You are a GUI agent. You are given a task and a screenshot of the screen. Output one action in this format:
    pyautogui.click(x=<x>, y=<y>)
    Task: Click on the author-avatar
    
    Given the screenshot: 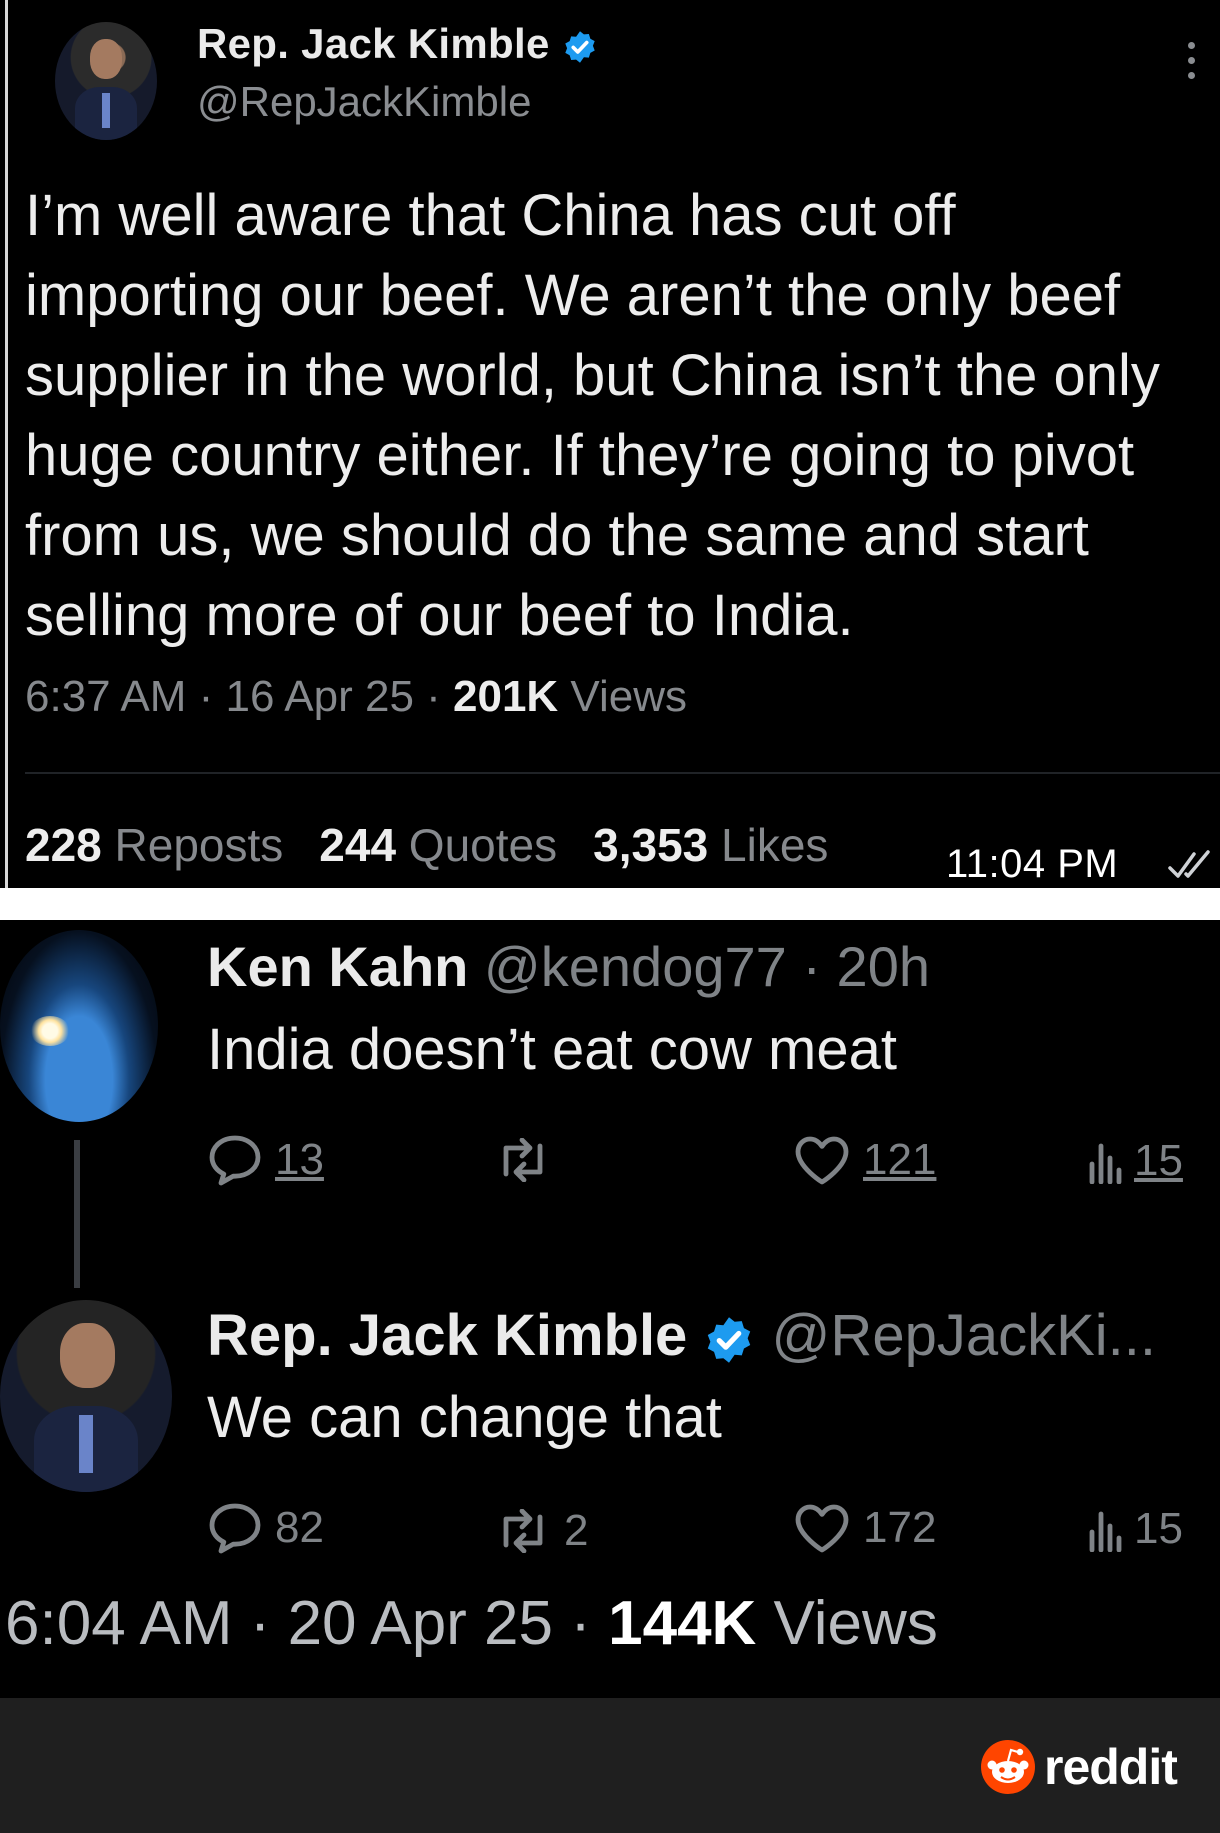 What is the action you would take?
    pyautogui.click(x=106, y=81)
    